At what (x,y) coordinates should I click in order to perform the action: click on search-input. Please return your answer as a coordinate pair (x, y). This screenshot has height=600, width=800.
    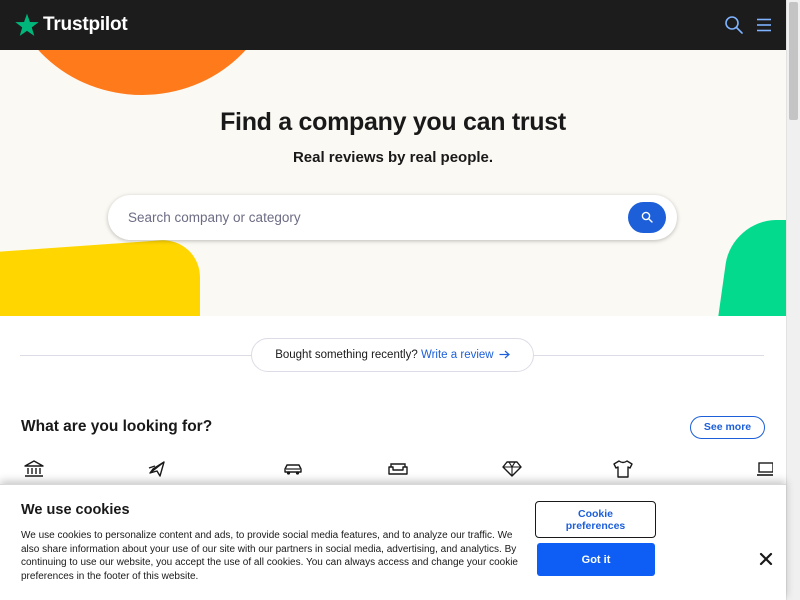
    Looking at the image, I should click on (373, 217).